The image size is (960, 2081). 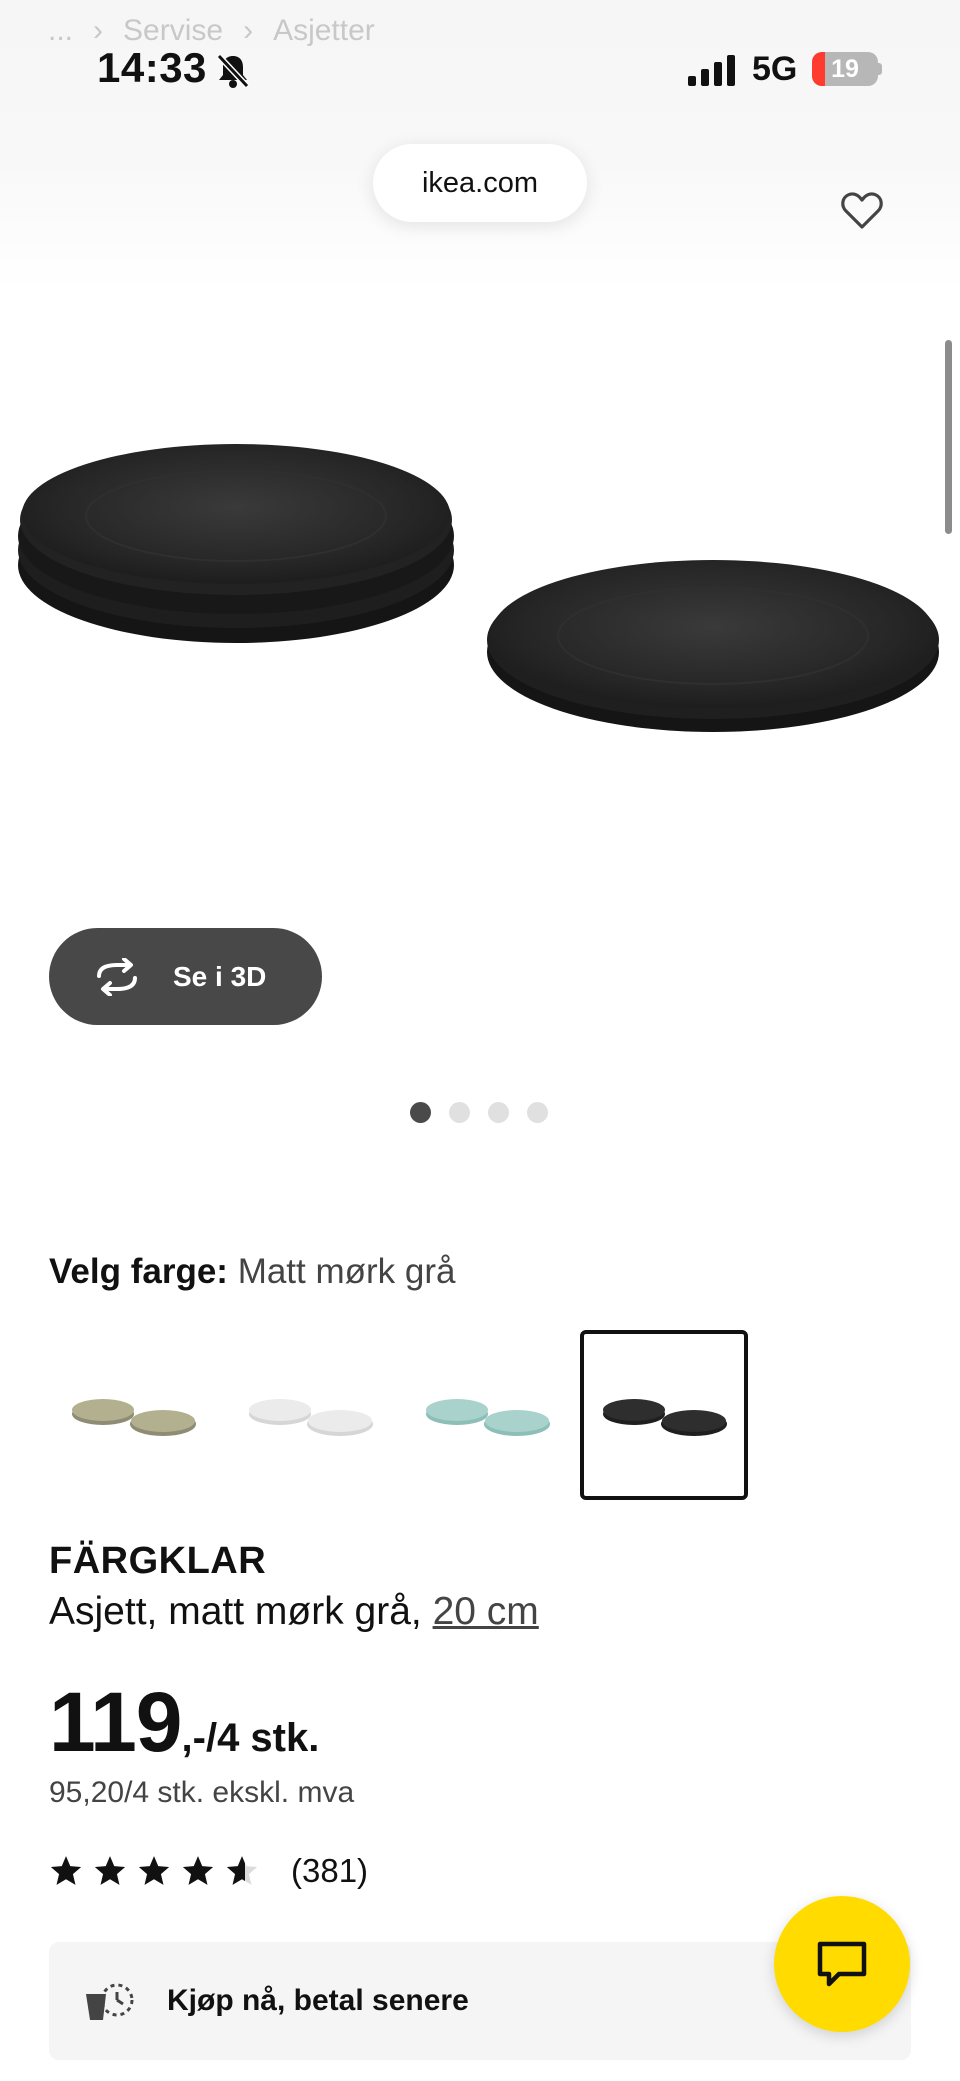 I want to click on rotate-arrows-icon, so click(x=117, y=976).